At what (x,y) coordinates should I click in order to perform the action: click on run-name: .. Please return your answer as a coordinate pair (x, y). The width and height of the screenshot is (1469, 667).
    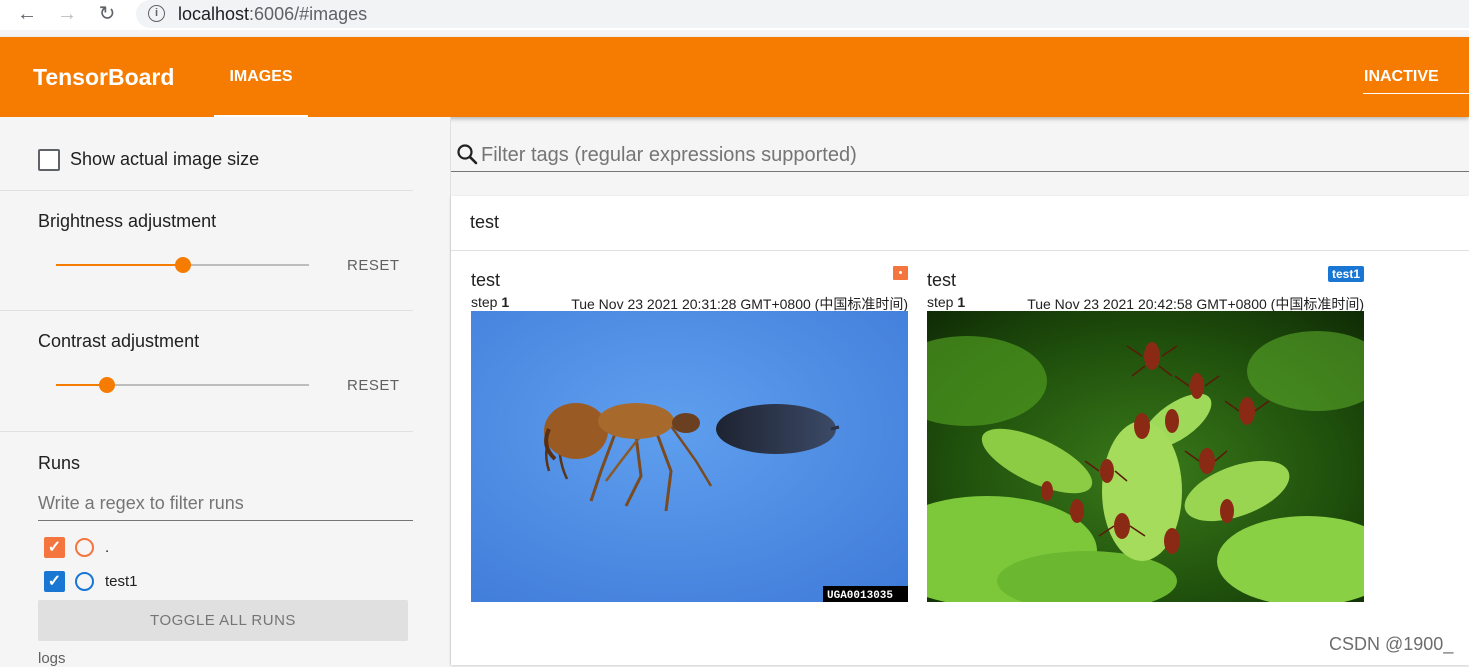
    Looking at the image, I should click on (107, 547).